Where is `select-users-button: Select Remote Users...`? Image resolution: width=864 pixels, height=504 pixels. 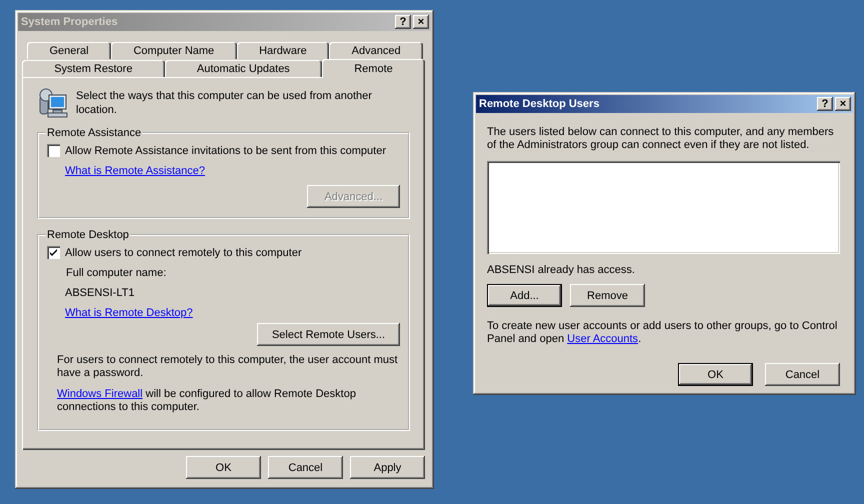
select-users-button: Select Remote Users... is located at coordinates (328, 334).